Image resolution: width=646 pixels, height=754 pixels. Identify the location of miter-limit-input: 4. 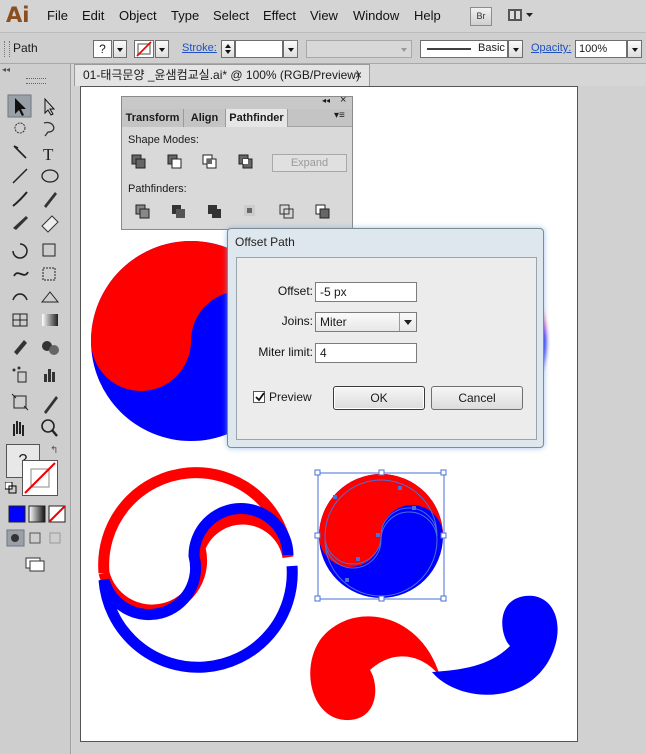
(366, 353).